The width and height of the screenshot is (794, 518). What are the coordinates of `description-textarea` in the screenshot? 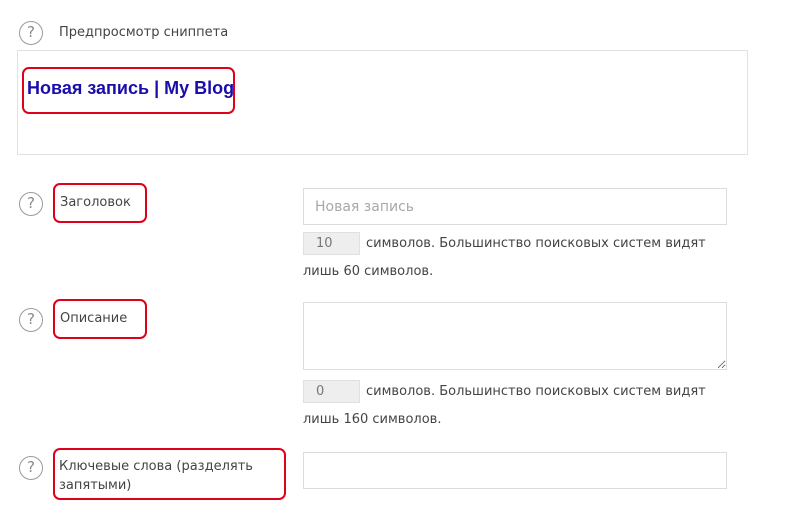 It's located at (515, 336).